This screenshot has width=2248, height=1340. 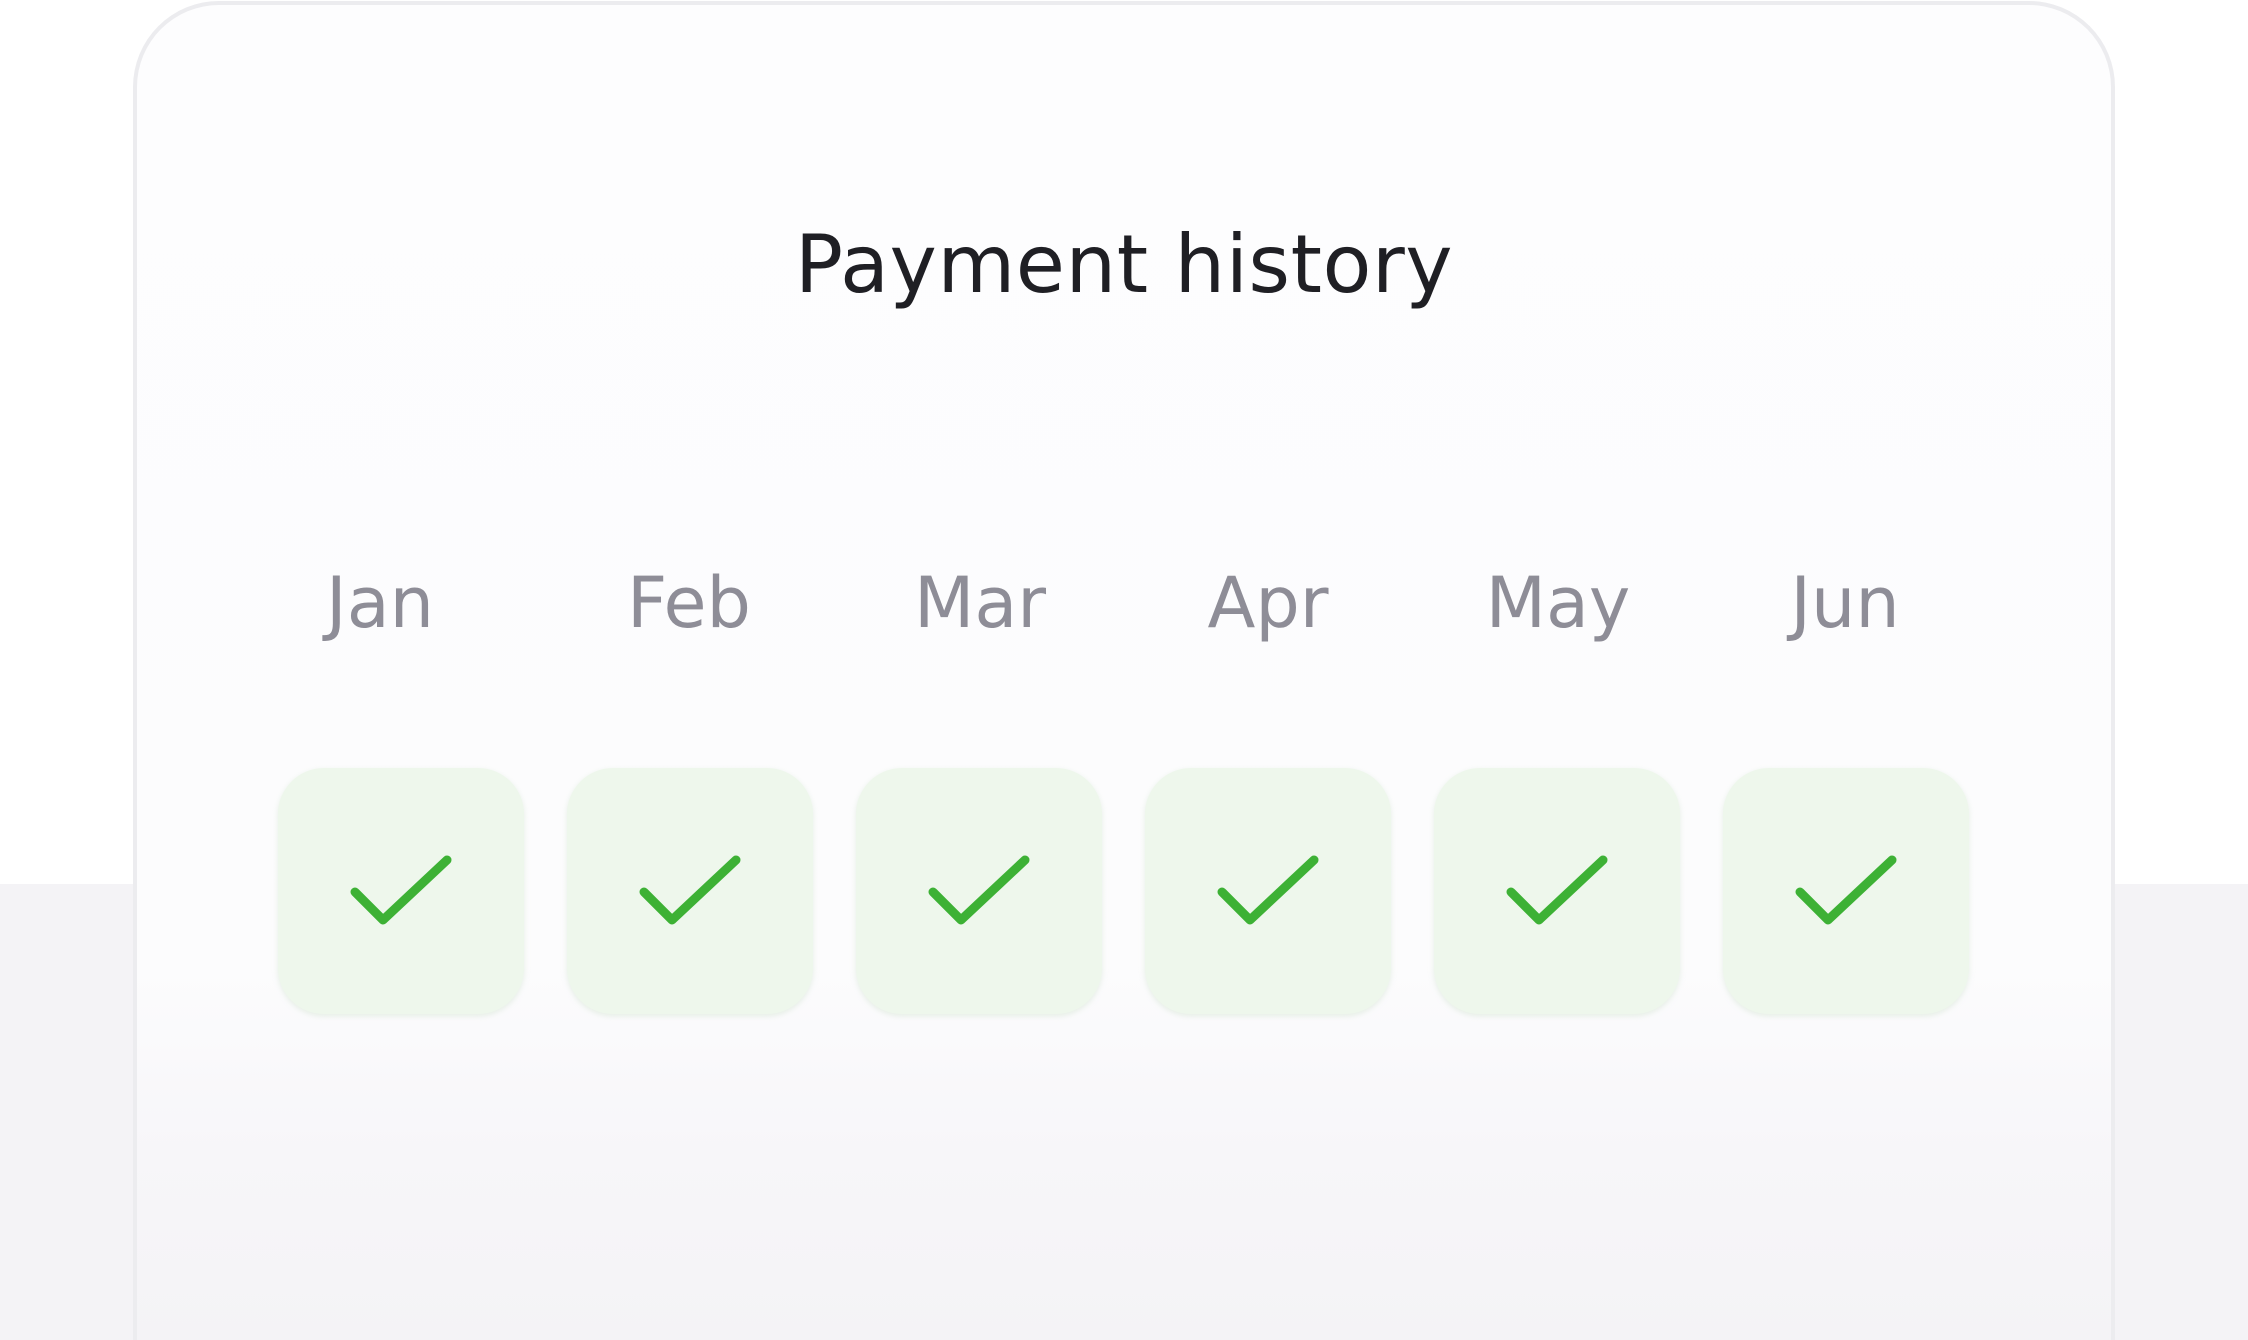 What do you see at coordinates (1268, 603) in the screenshot?
I see `month-label-apr: Apr` at bounding box center [1268, 603].